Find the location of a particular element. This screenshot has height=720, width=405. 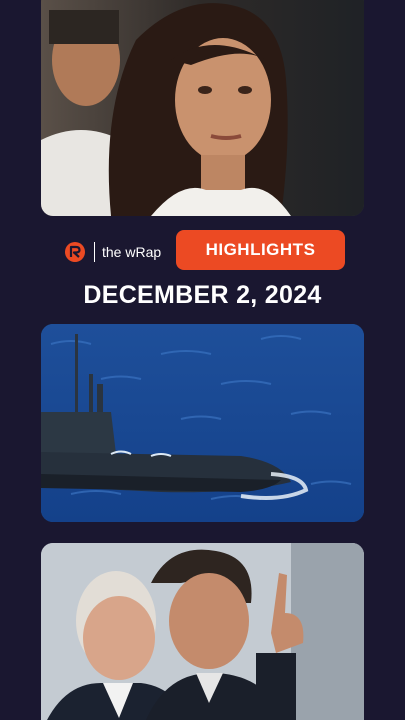

brand-divider is located at coordinates (94, 252).